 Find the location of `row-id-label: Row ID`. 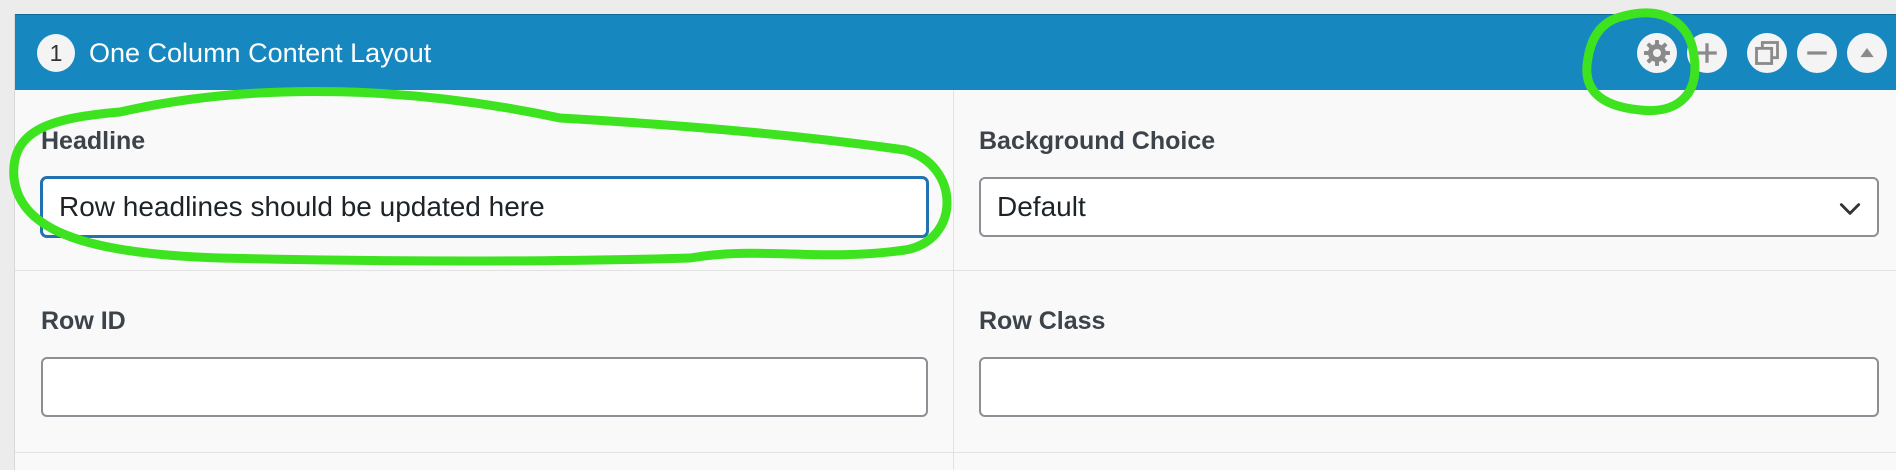

row-id-label: Row ID is located at coordinates (83, 321).